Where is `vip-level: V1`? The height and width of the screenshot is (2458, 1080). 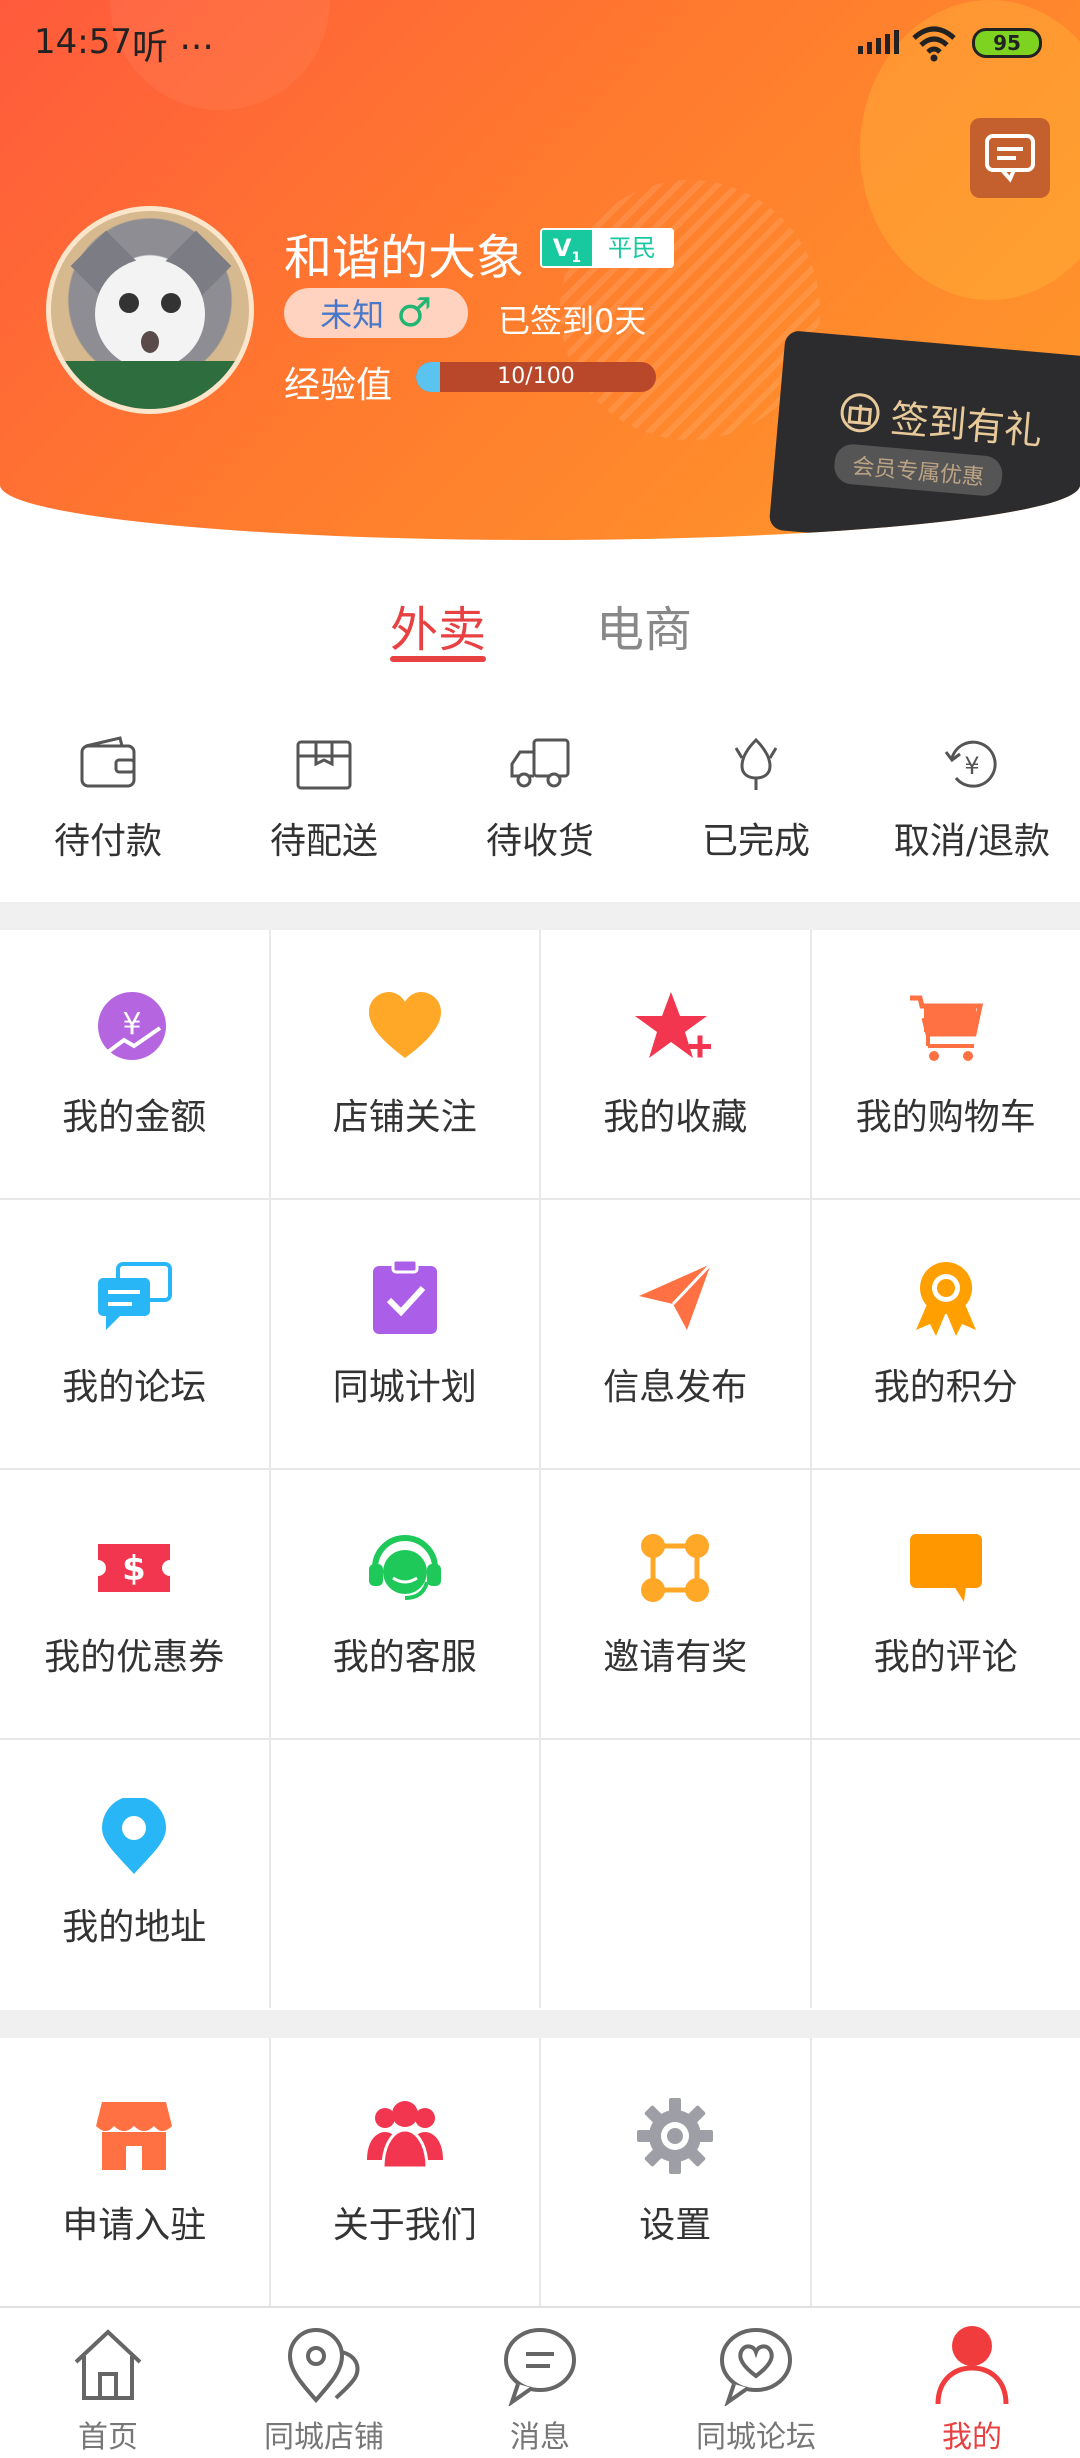 vip-level: V1 is located at coordinates (567, 248).